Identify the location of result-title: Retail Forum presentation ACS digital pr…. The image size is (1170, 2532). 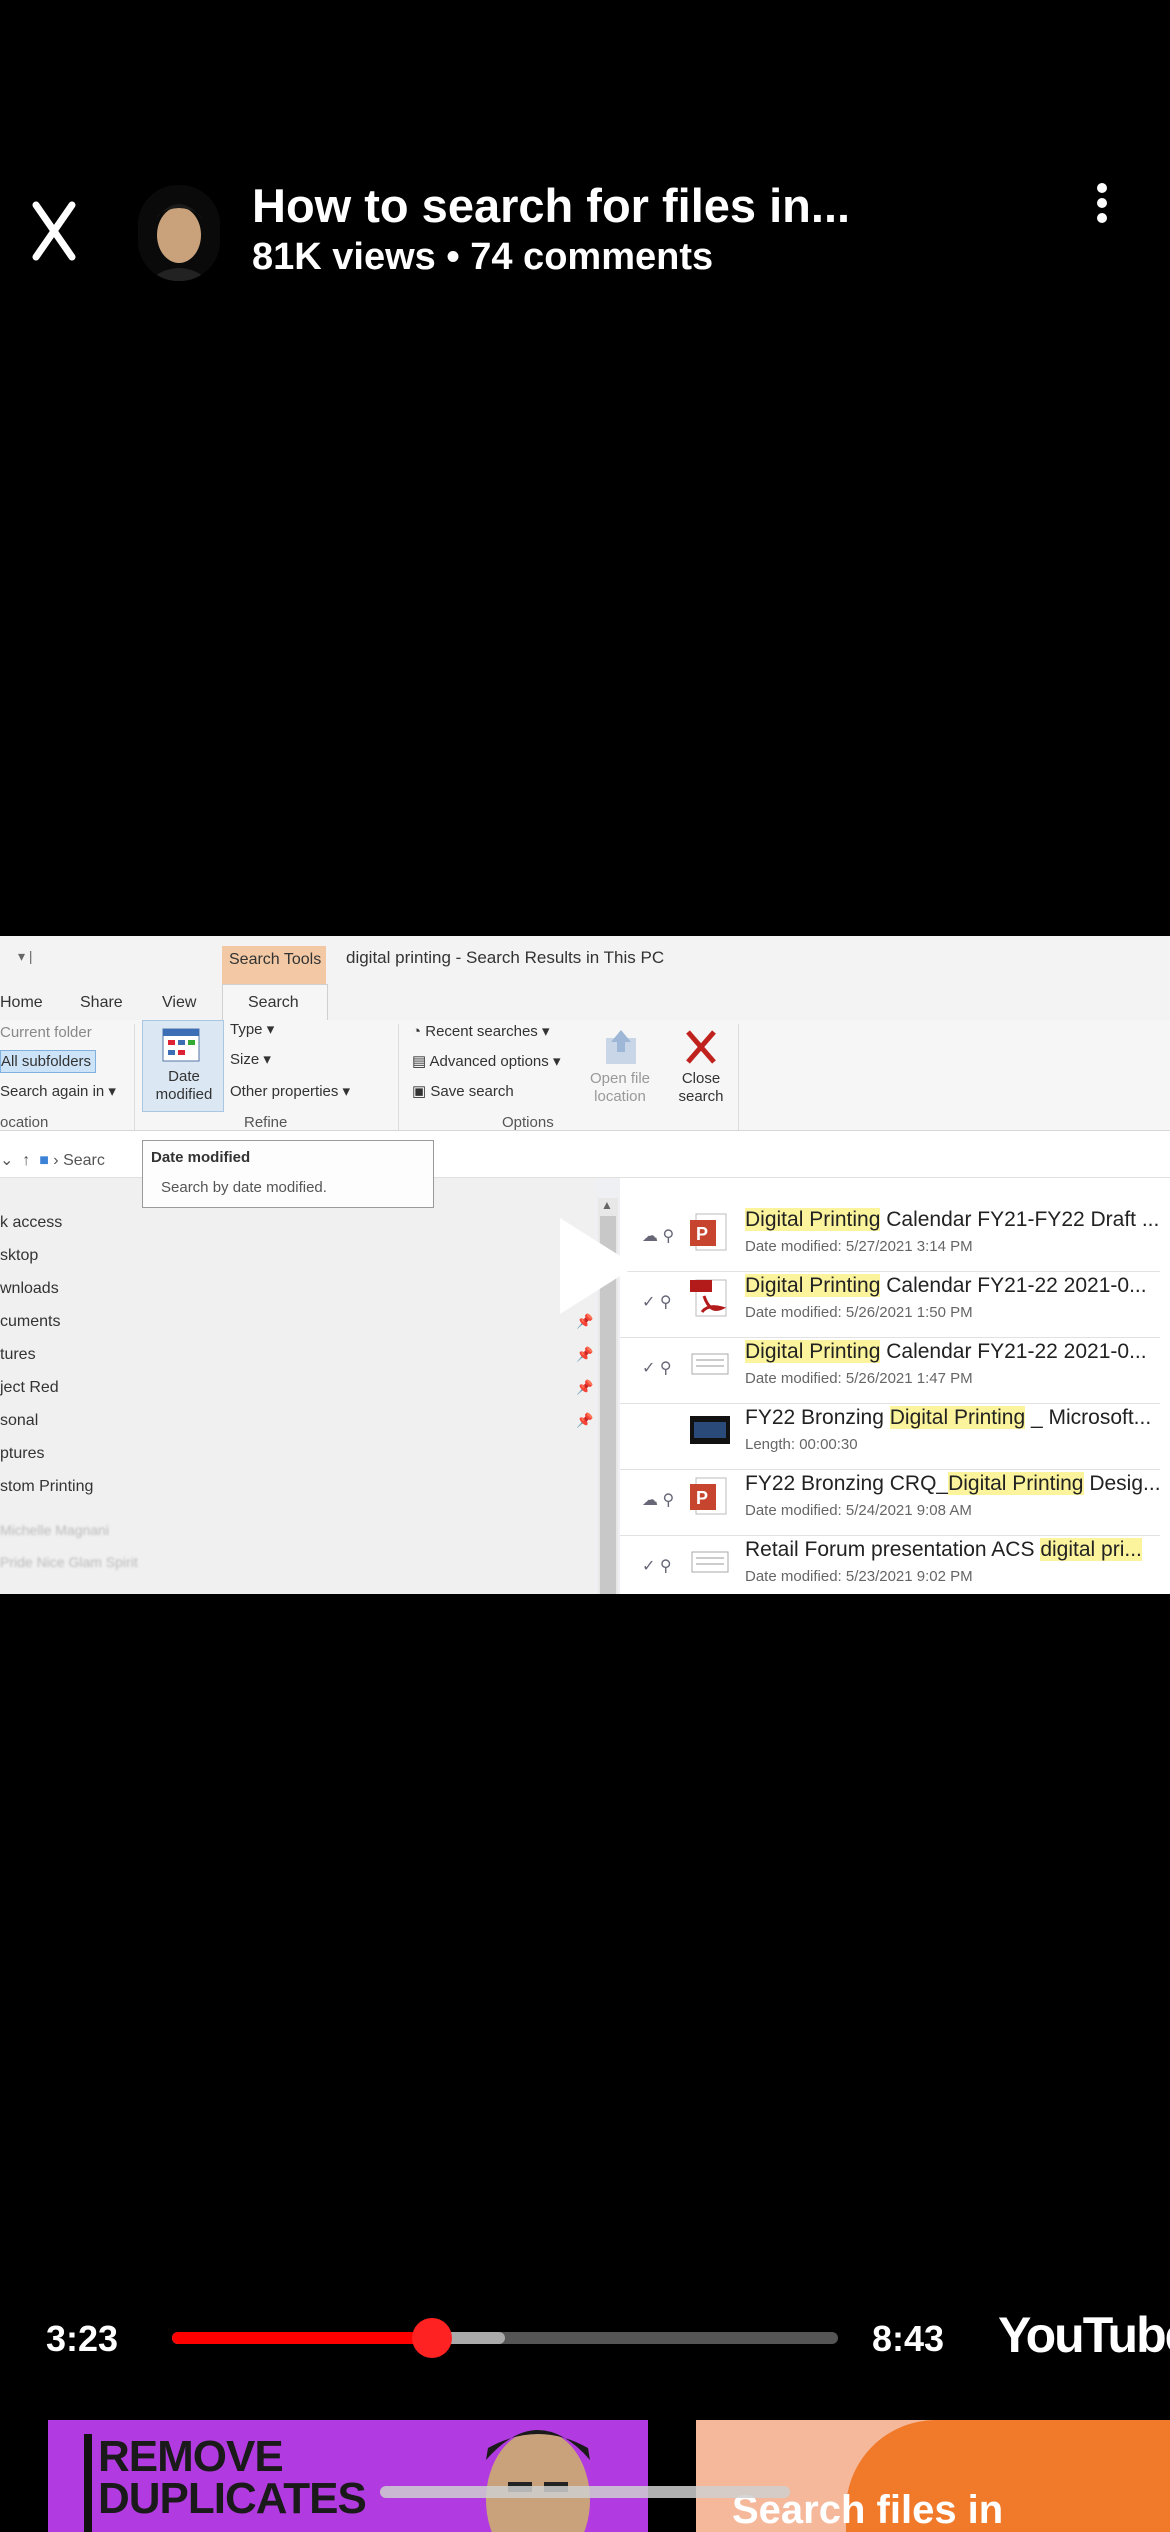
(943, 1550).